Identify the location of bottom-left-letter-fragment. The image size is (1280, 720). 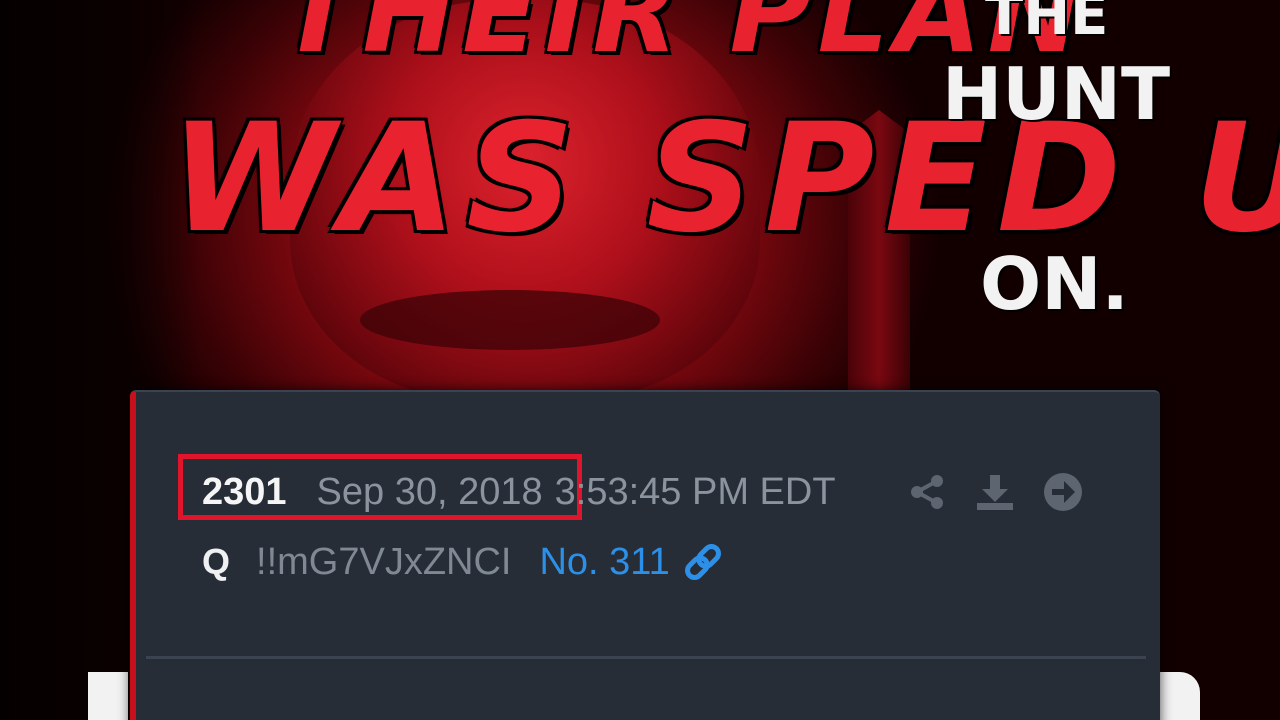
(108, 696).